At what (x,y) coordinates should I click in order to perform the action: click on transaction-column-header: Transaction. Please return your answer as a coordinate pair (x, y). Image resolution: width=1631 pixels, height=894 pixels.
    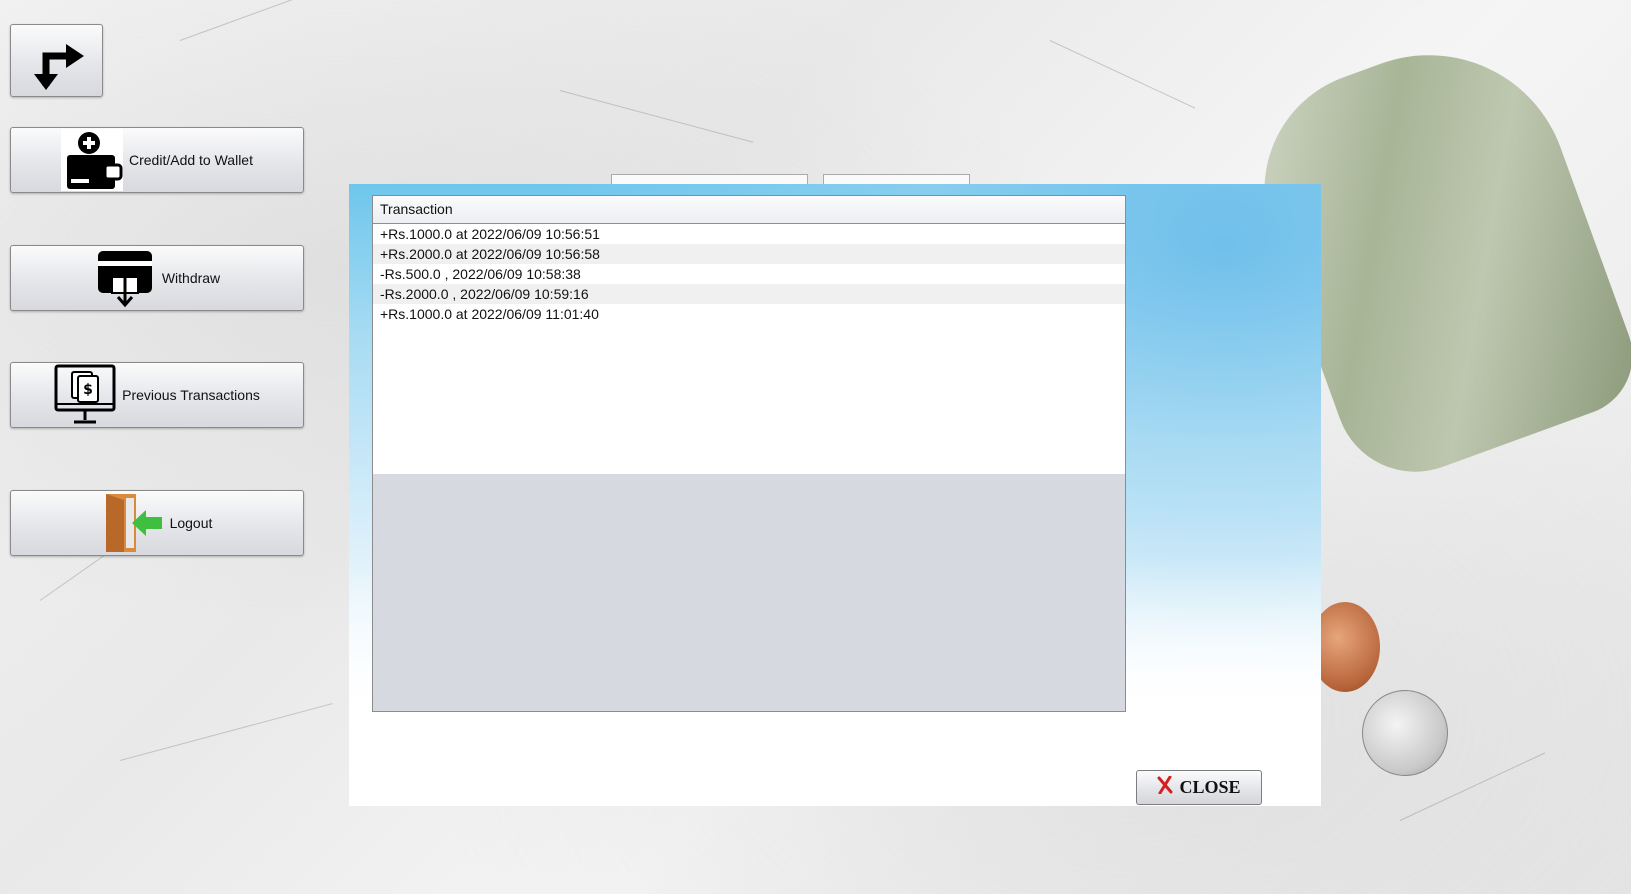
    Looking at the image, I should click on (749, 210).